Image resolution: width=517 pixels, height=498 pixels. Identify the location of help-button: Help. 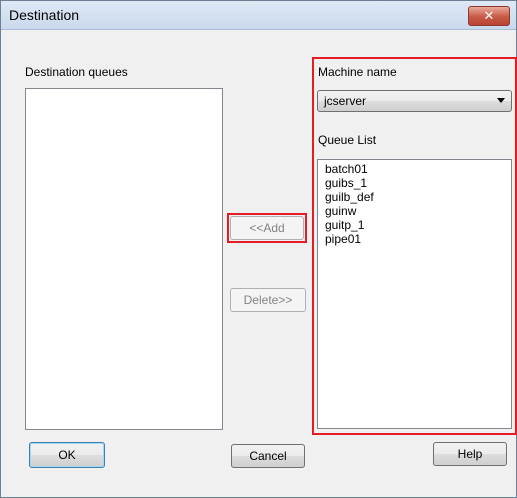
(470, 454).